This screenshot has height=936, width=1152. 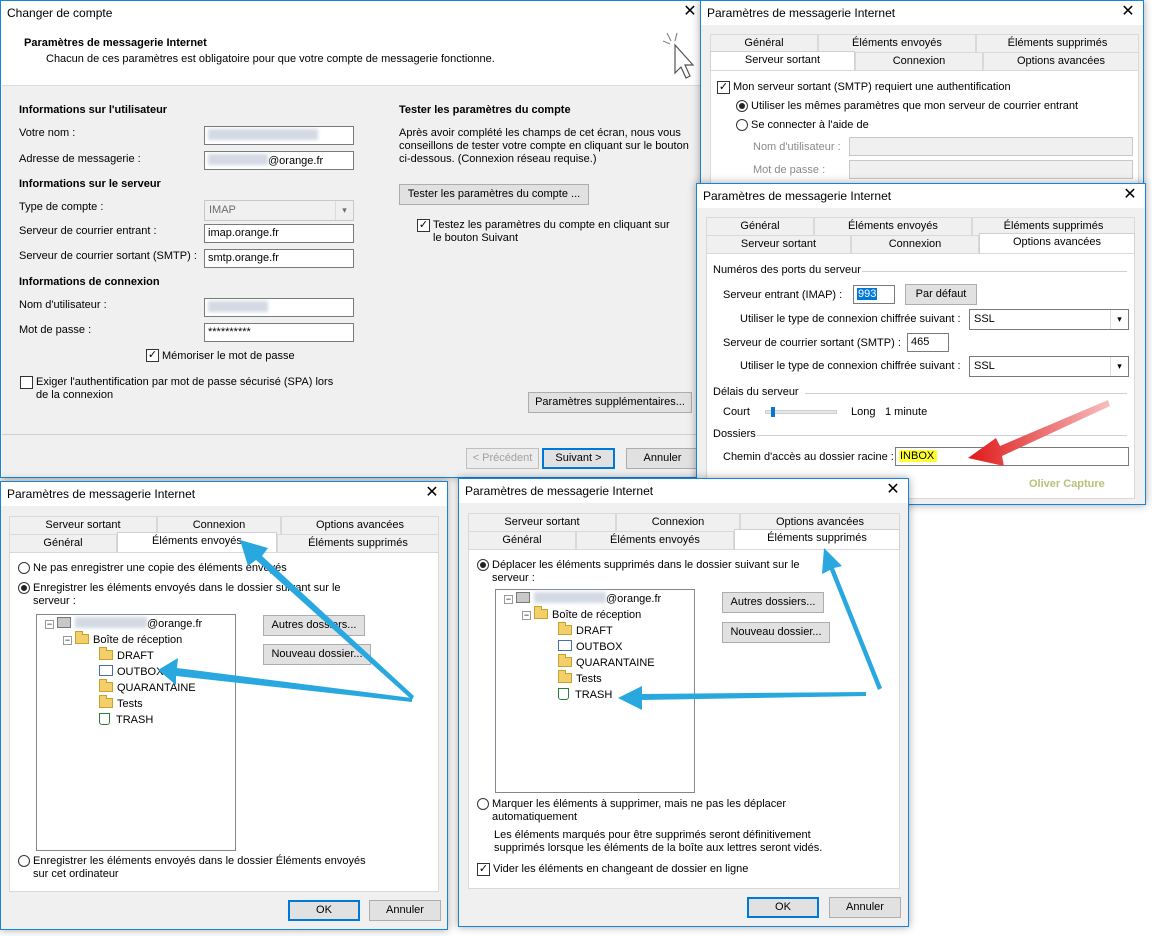 What do you see at coordinates (279, 332) in the screenshot?
I see `password-field: **********` at bounding box center [279, 332].